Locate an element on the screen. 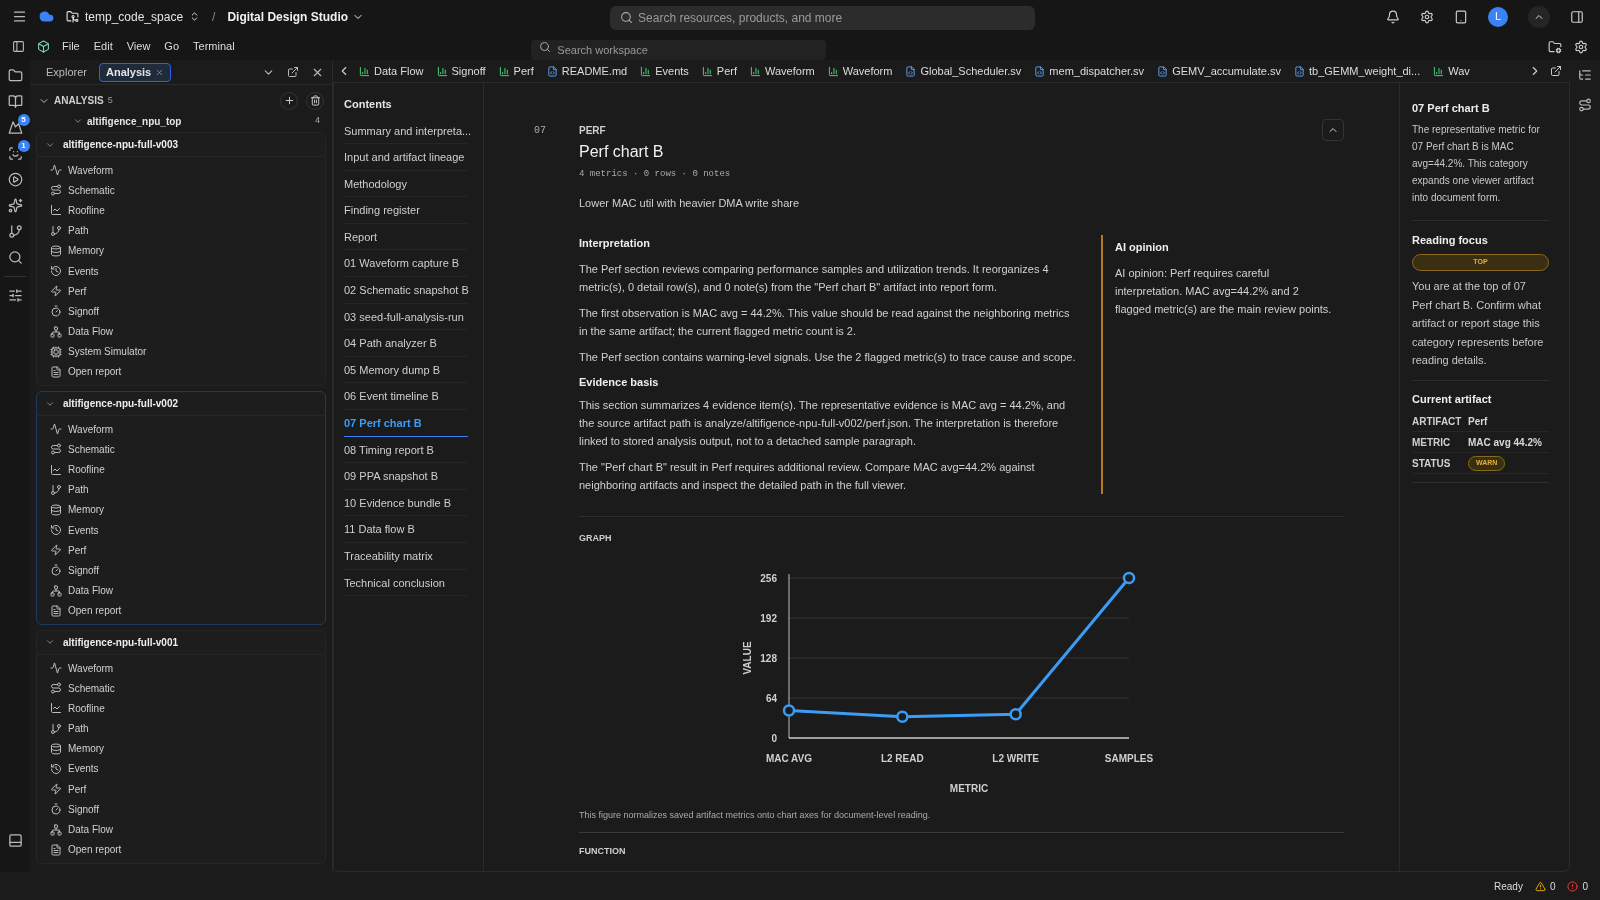 The width and height of the screenshot is (1600, 900). contents-link: 10 Evidence bundle B is located at coordinates (406, 503).